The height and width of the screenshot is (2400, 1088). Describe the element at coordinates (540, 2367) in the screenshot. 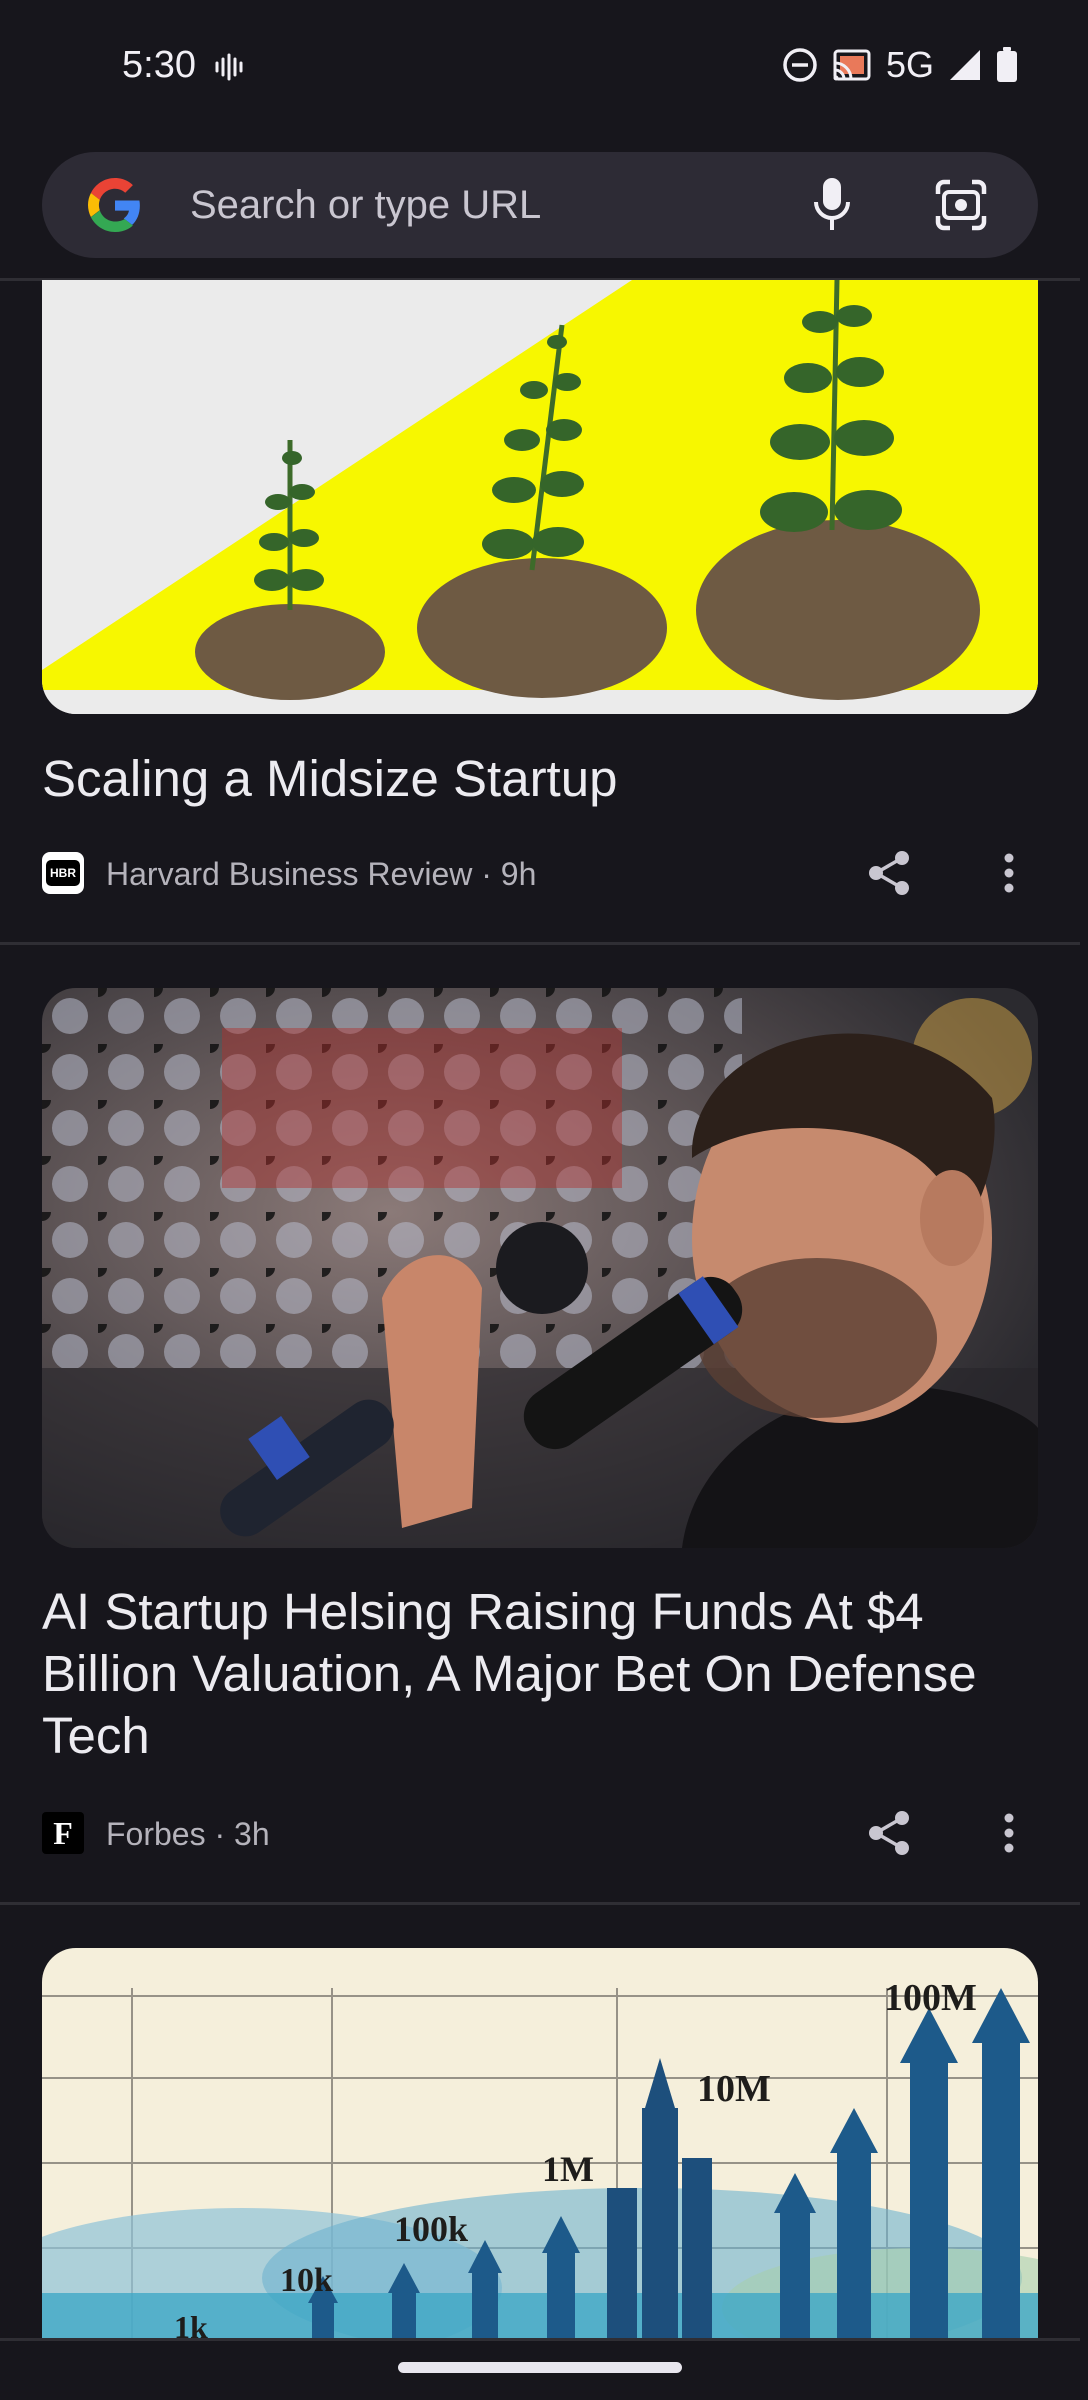

I see `home-indicator` at that location.